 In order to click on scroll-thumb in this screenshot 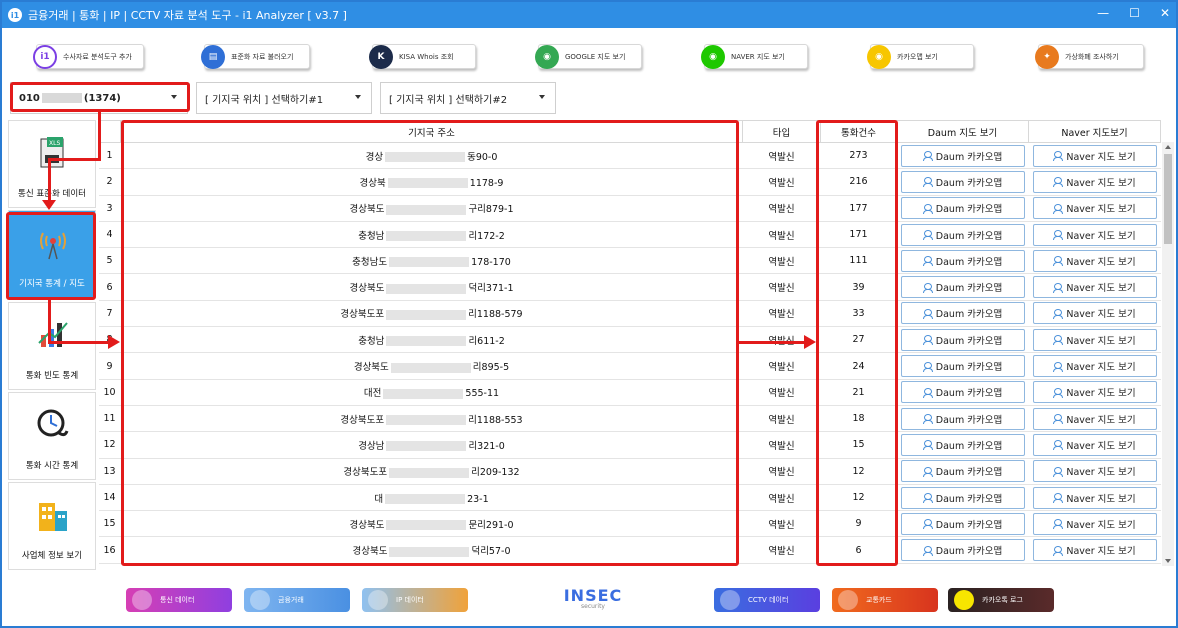, I will do `click(1168, 199)`.